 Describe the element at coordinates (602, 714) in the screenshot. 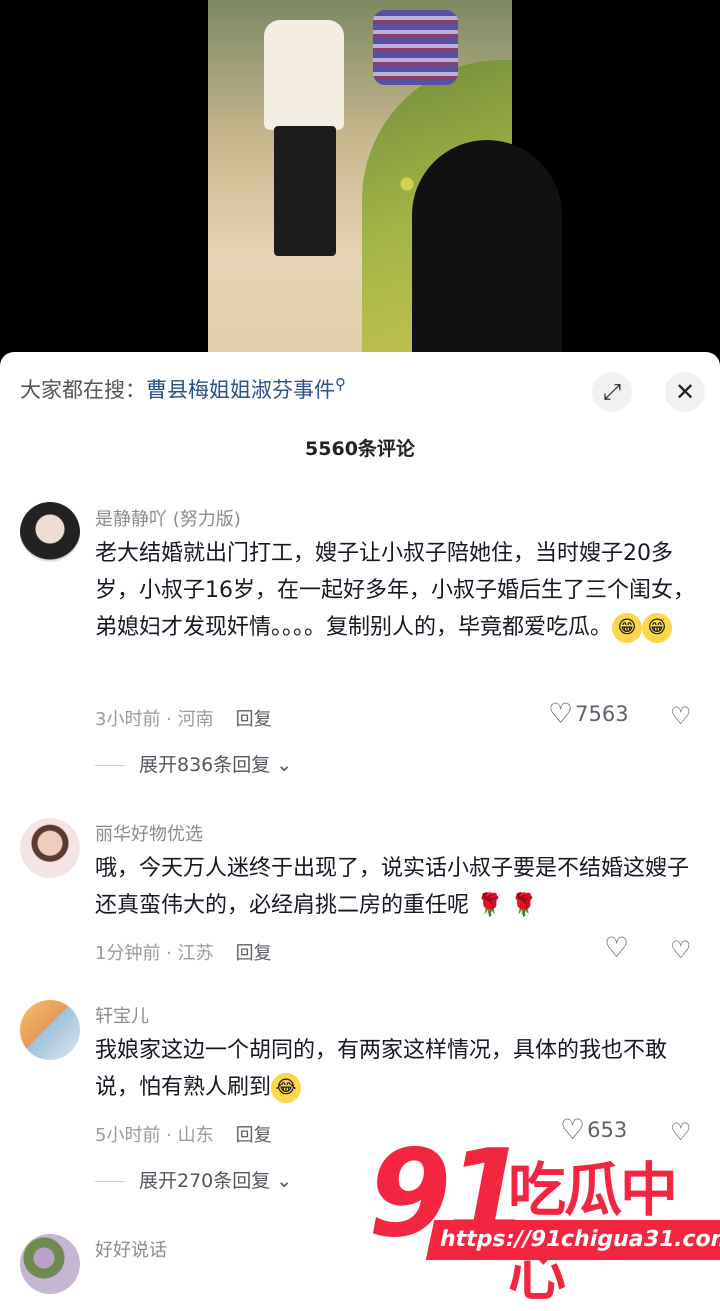

I see `like-count: 7563` at that location.